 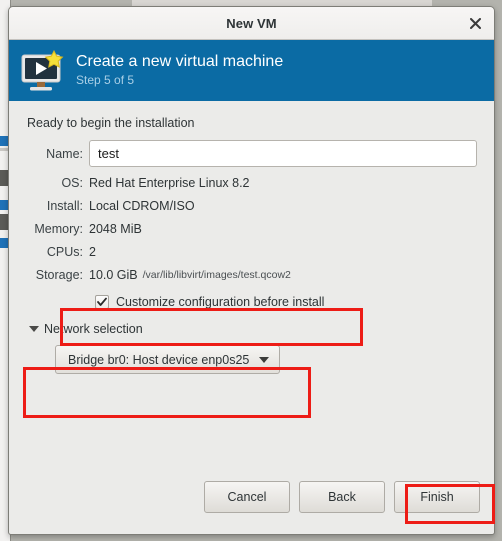 I want to click on memory-value: 2048 MiB, so click(x=115, y=229).